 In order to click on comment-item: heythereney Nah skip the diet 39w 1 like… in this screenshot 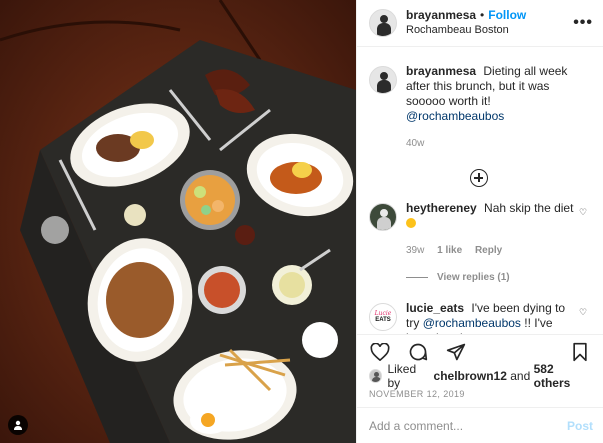, I will do `click(479, 229)`.